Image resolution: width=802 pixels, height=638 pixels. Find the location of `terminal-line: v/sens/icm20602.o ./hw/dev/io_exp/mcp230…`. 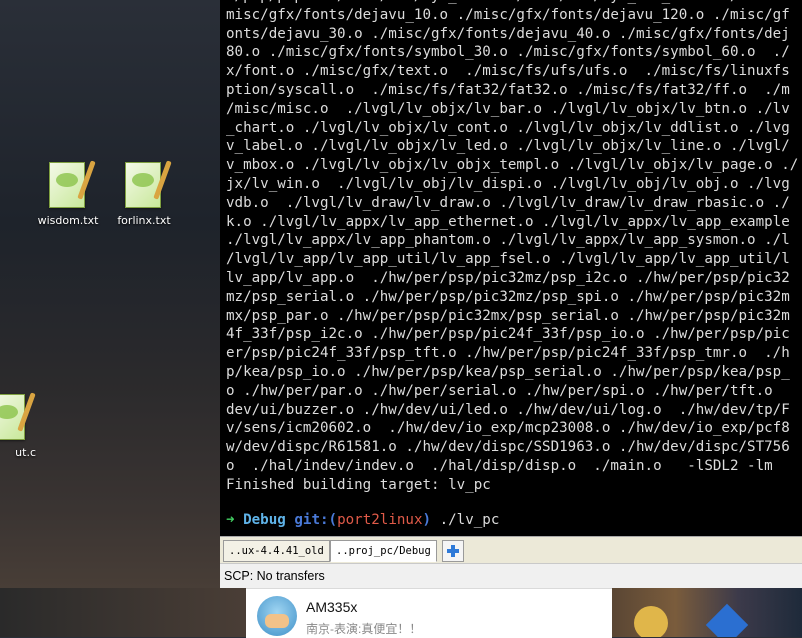

terminal-line: v/sens/icm20602.o ./hw/dev/io_exp/mcp230… is located at coordinates (508, 428).